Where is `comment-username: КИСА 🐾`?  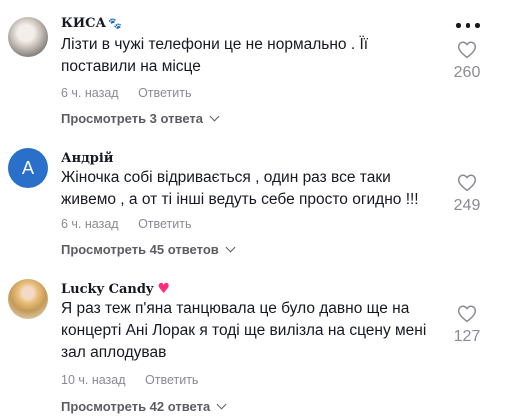
comment-username: КИСА 🐾 is located at coordinates (91, 23).